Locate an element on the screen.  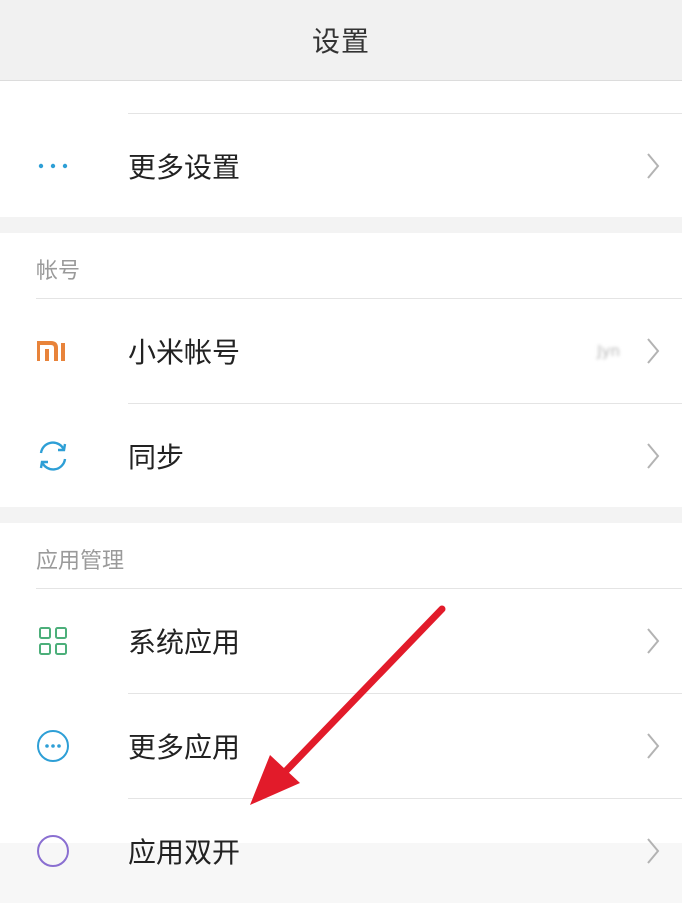
page-title: 设置 is located at coordinates (340, 41).